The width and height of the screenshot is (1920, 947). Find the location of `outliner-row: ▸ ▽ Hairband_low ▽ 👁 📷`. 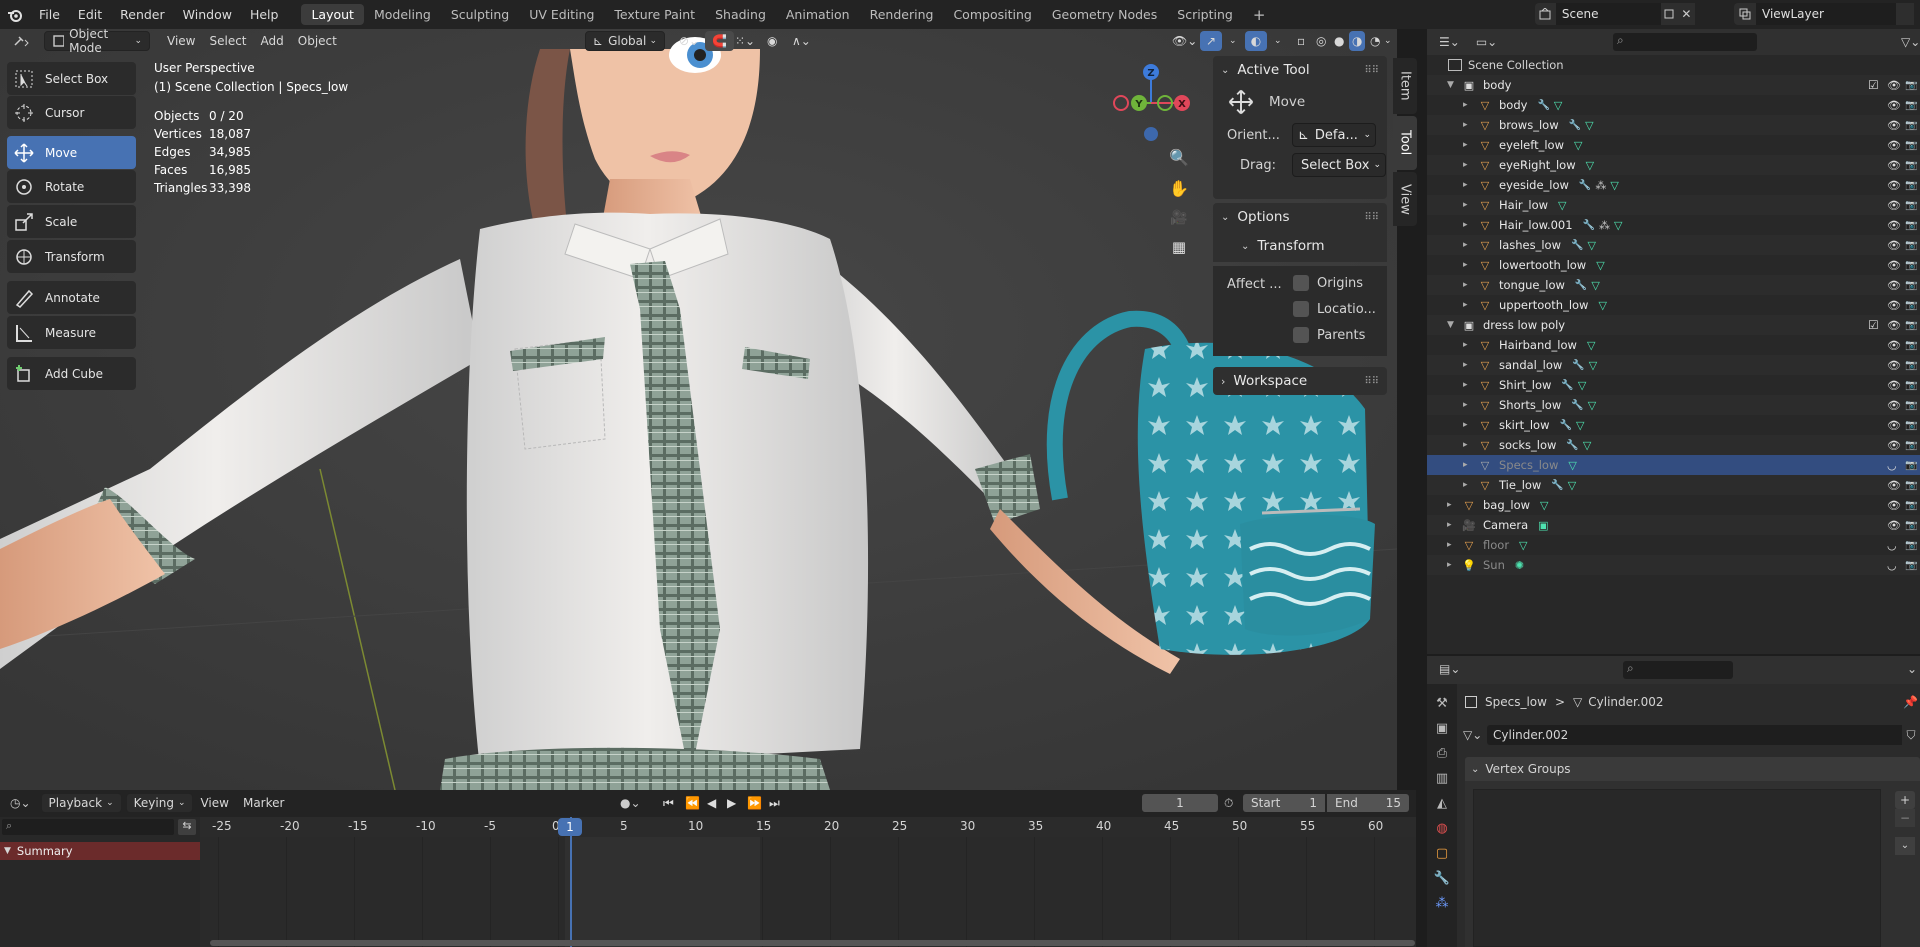

outliner-row: ▸ ▽ Hairband_low ▽ 👁 📷 is located at coordinates (1673, 345).